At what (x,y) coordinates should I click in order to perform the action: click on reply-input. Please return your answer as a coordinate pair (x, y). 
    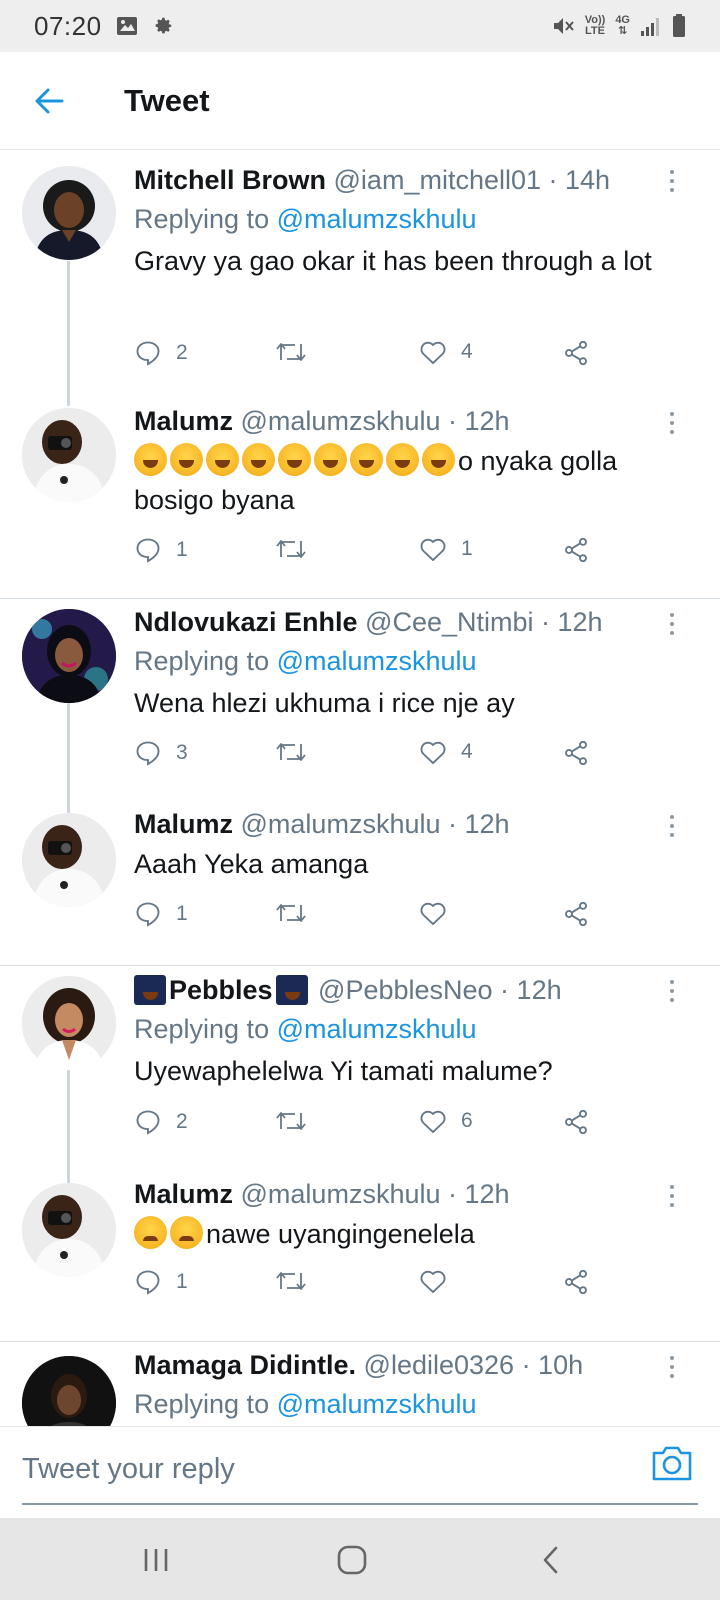
    Looking at the image, I should click on (292, 1469).